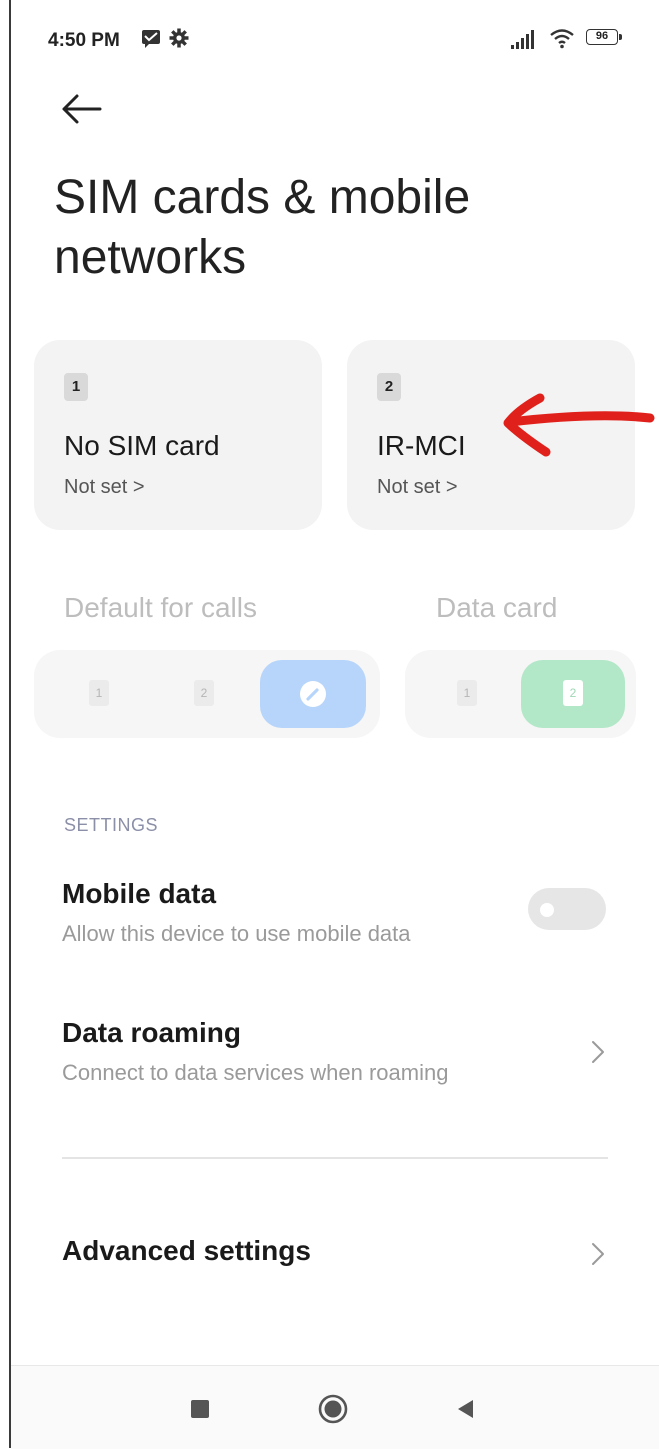  What do you see at coordinates (10, 724) in the screenshot?
I see `left-edge-border` at bounding box center [10, 724].